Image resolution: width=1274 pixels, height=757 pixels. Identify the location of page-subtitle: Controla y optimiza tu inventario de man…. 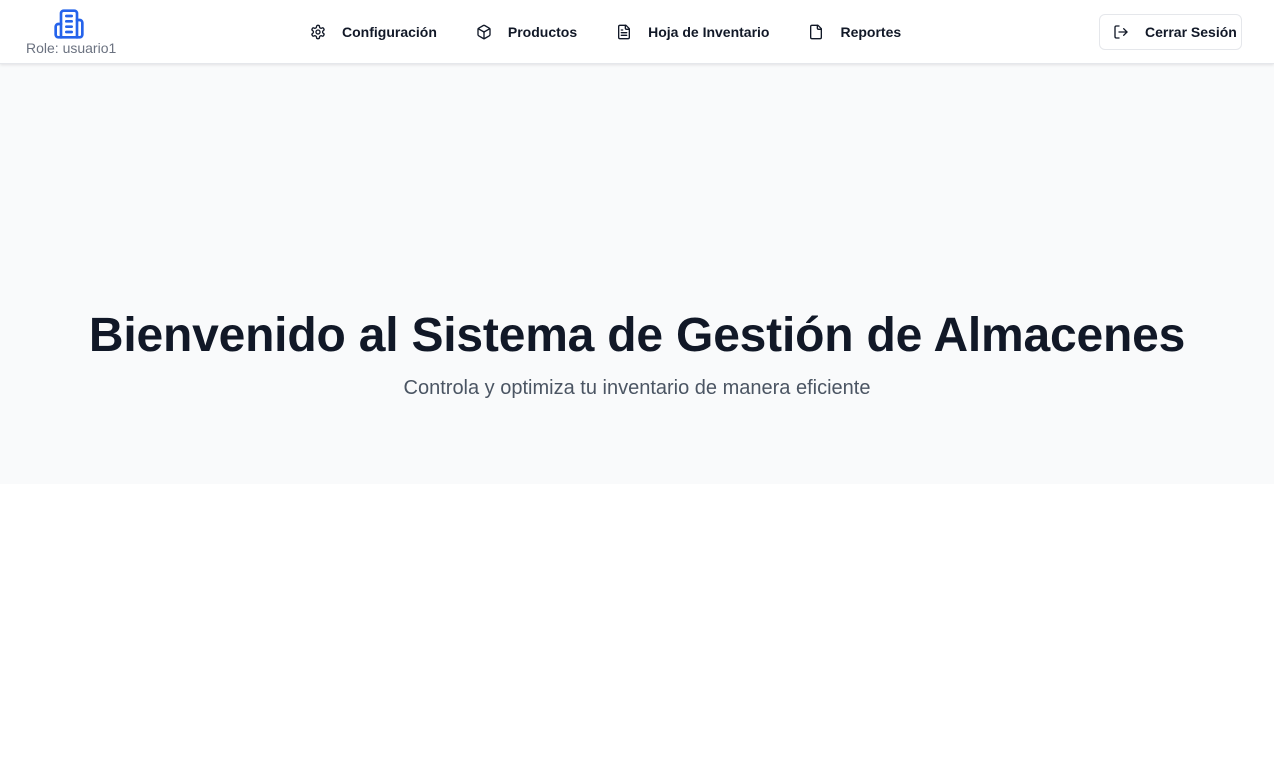
(637, 388).